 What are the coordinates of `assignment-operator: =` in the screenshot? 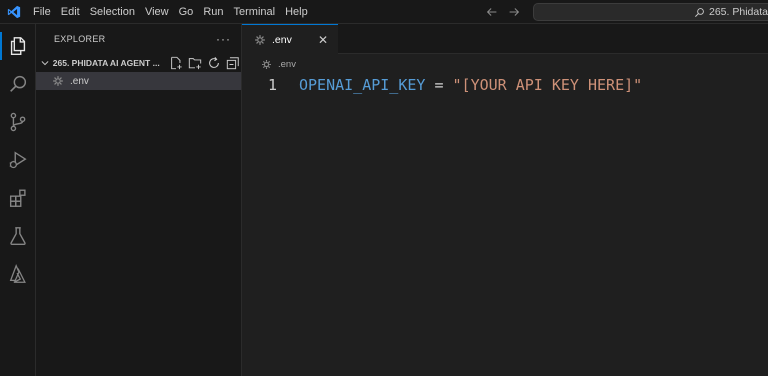 It's located at (438, 85).